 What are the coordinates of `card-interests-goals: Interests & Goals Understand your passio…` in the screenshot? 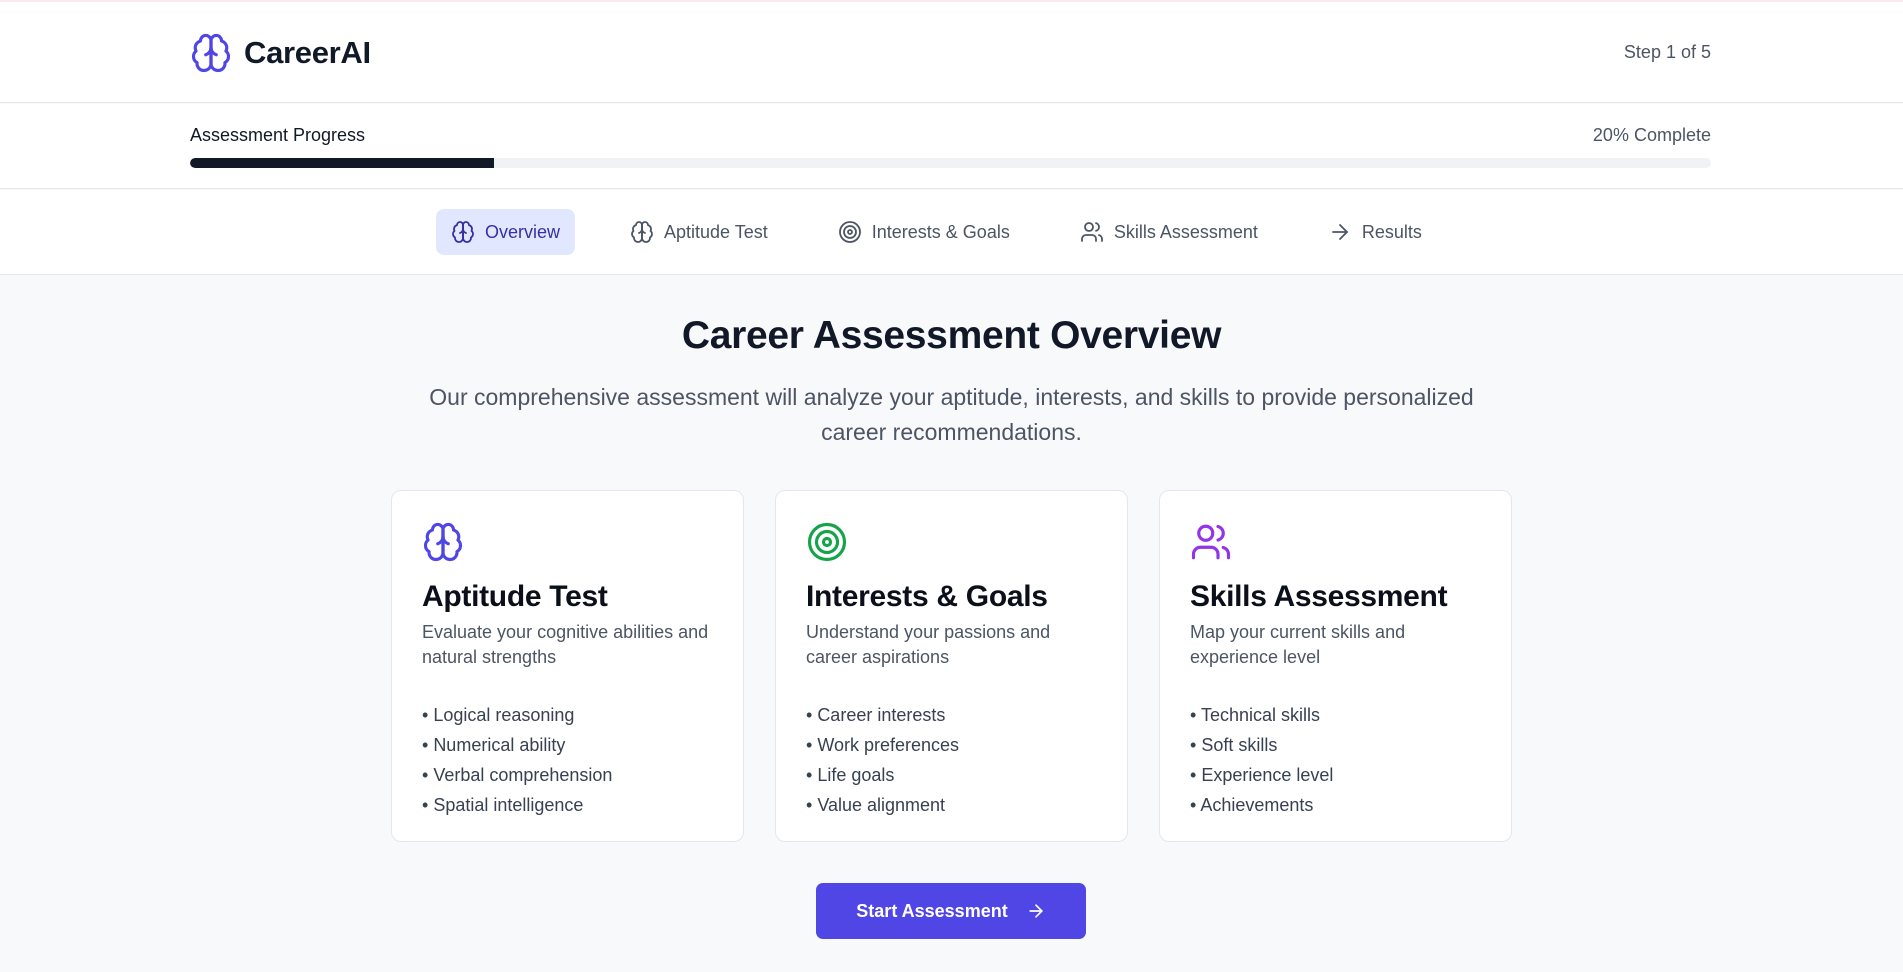 It's located at (951, 666).